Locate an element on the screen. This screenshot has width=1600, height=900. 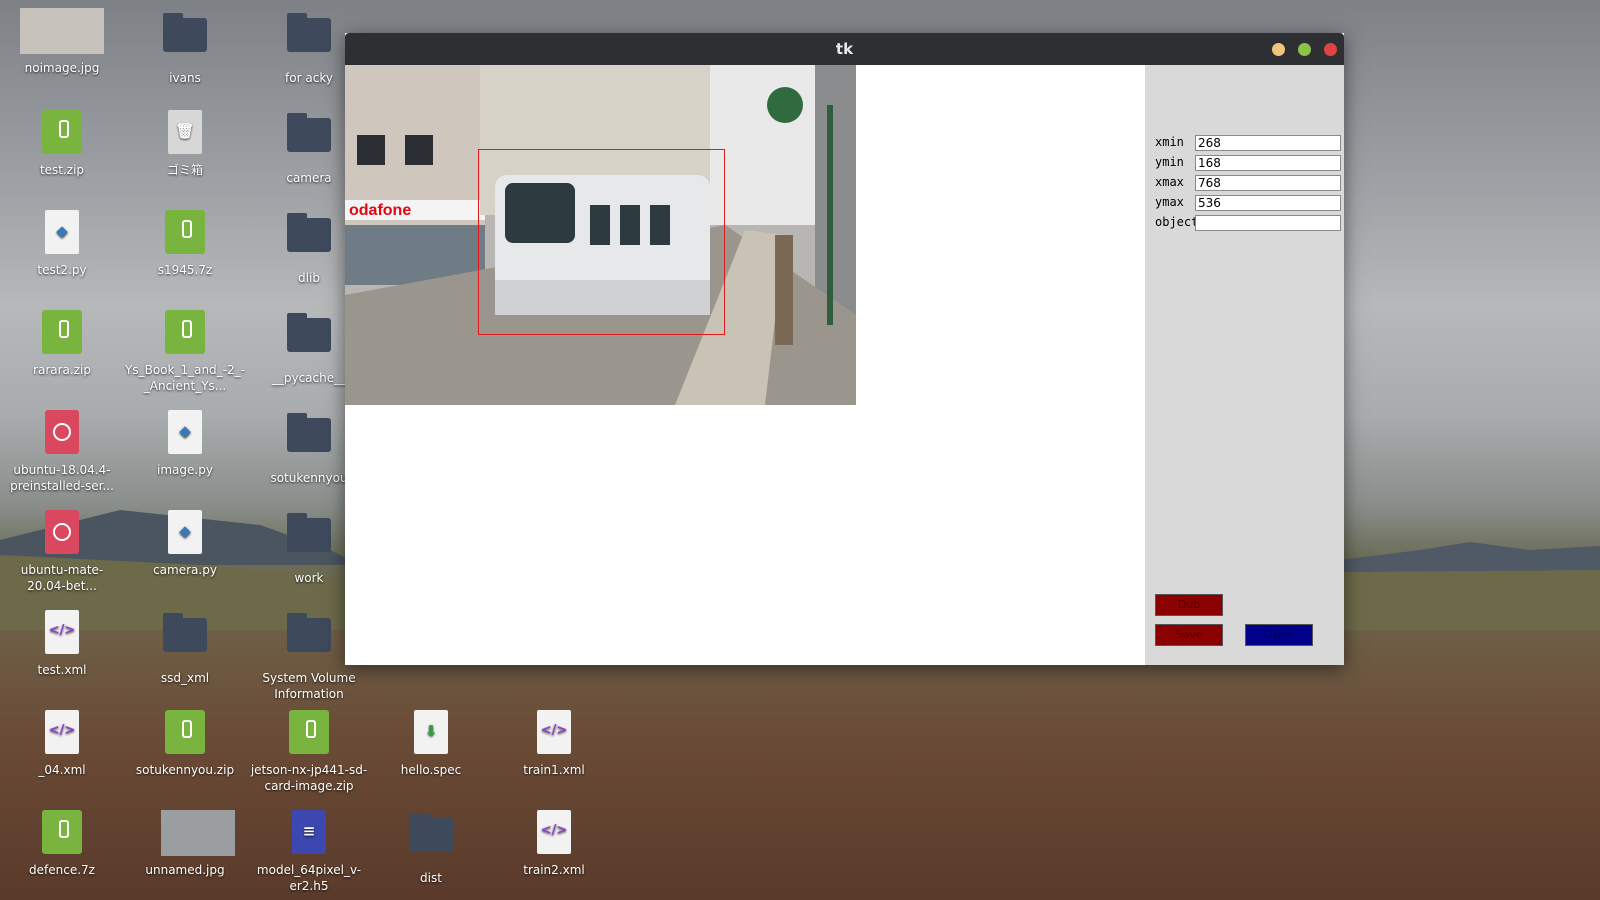
desktop-icon: s1945.7z is located at coordinates (185, 243).